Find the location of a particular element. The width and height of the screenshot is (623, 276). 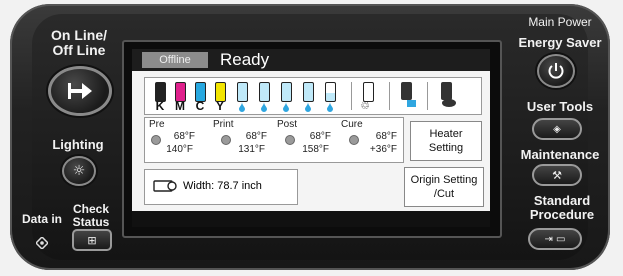

temp-pre-set: 140°F is located at coordinates (179, 149).